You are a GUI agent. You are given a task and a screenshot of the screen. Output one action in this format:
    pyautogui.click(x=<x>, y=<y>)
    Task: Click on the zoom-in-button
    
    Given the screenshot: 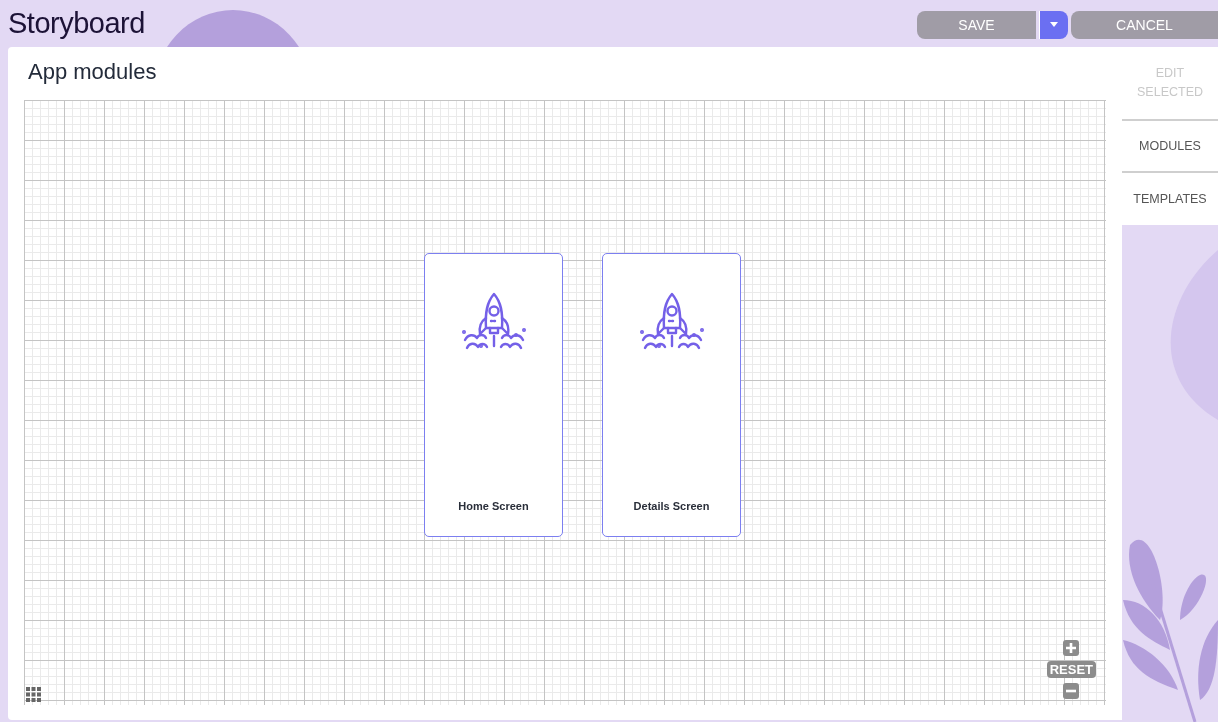 What is the action you would take?
    pyautogui.click(x=1071, y=648)
    